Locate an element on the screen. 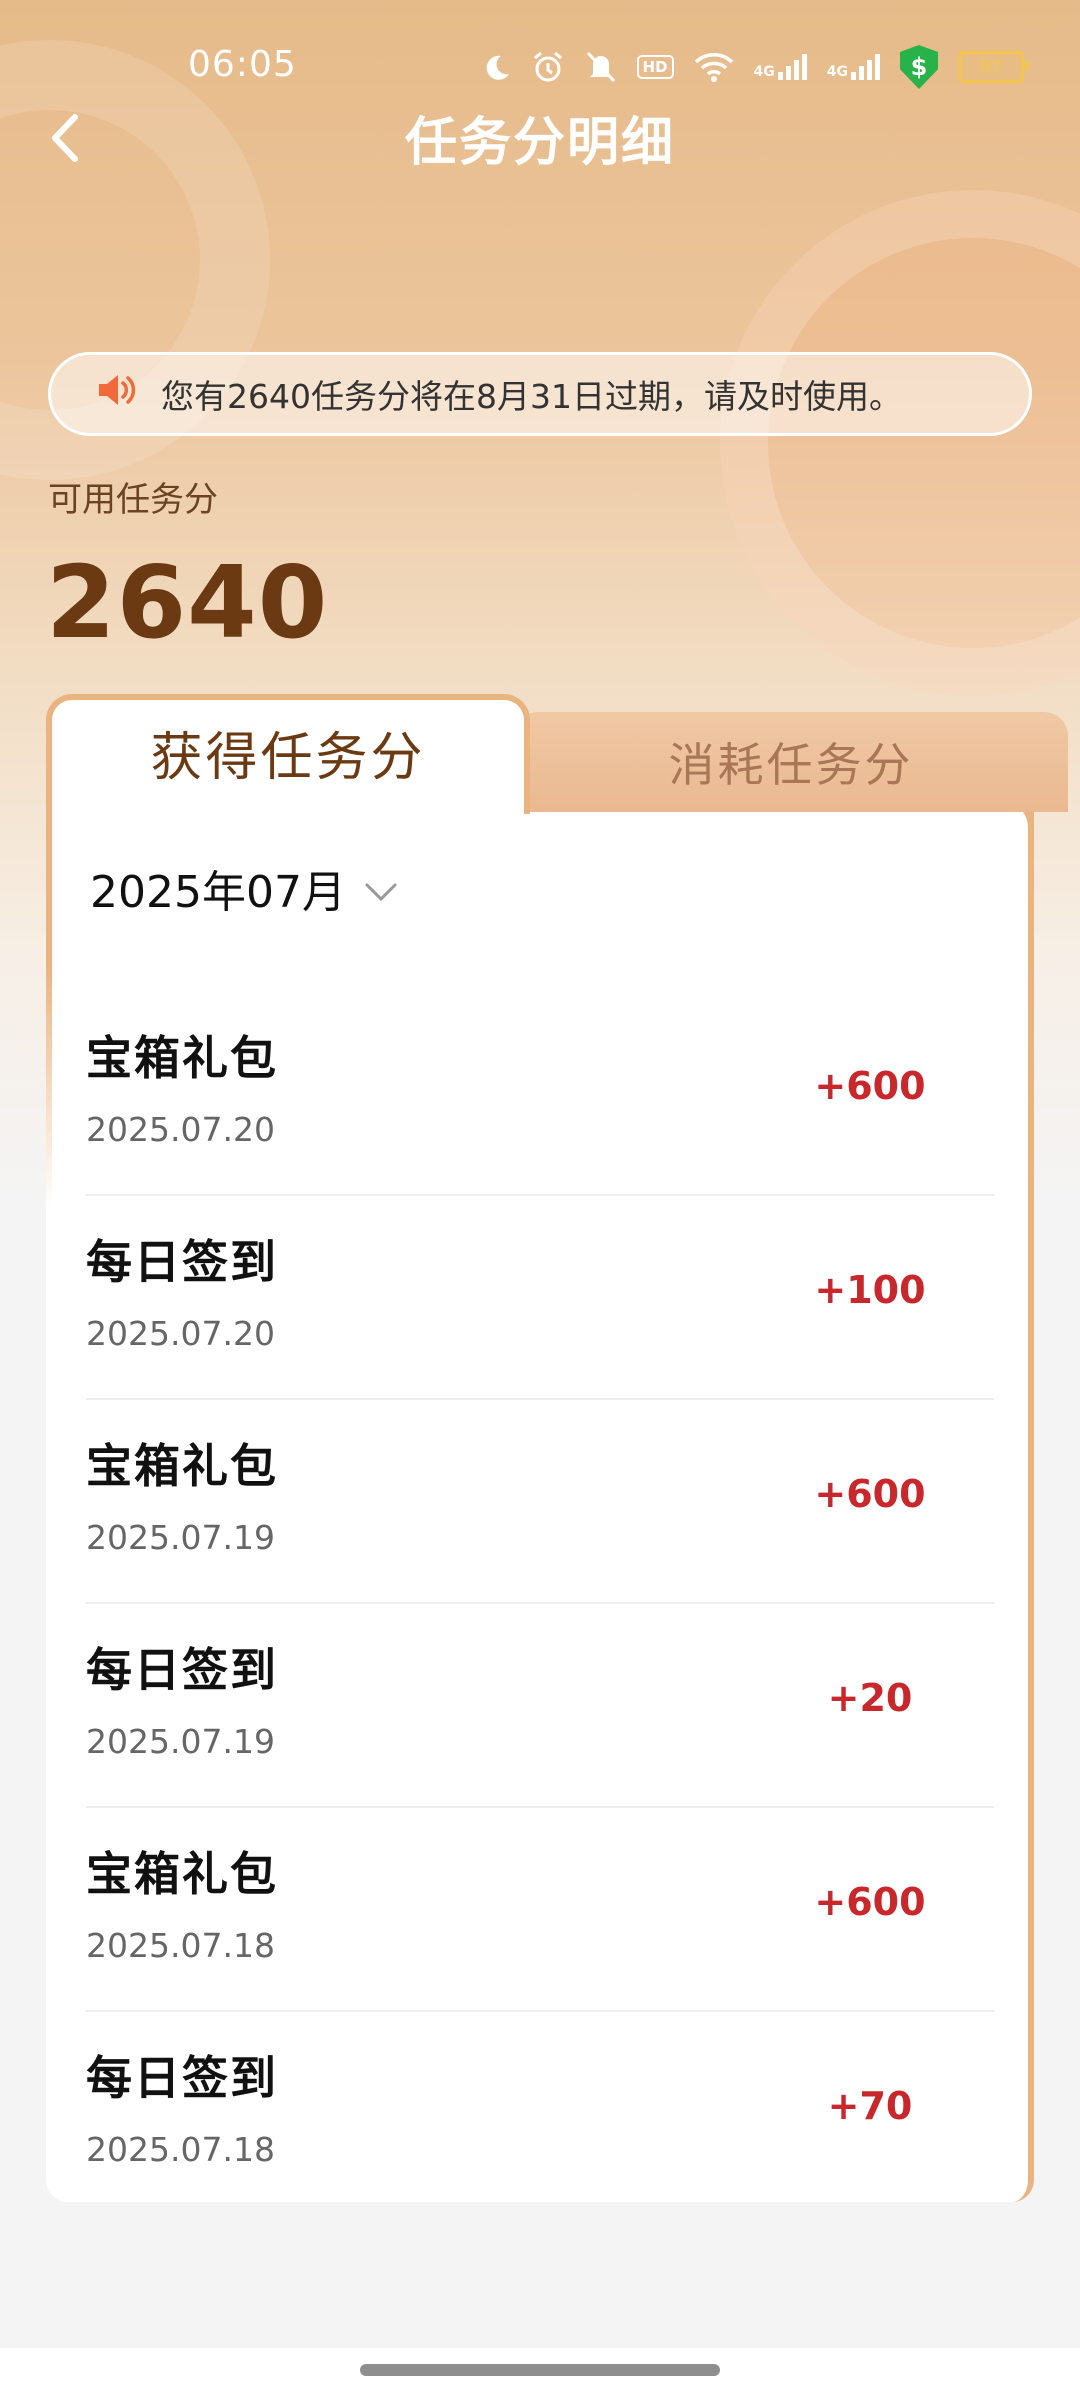  balance-value: 2640 is located at coordinates (187, 602).